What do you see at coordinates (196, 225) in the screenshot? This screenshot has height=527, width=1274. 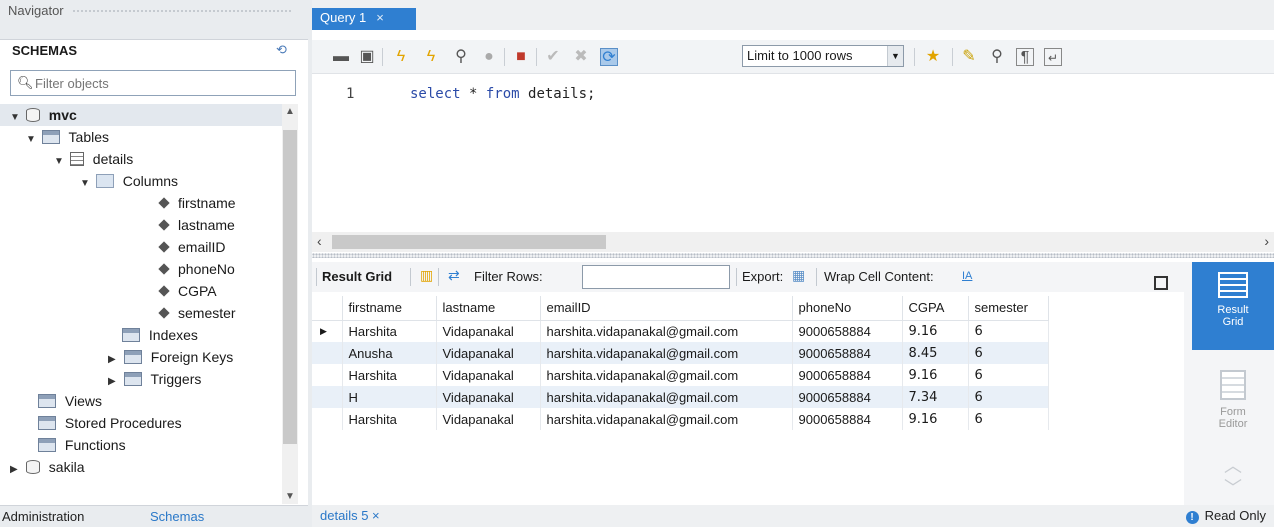 I see `tree-column: lastname` at bounding box center [196, 225].